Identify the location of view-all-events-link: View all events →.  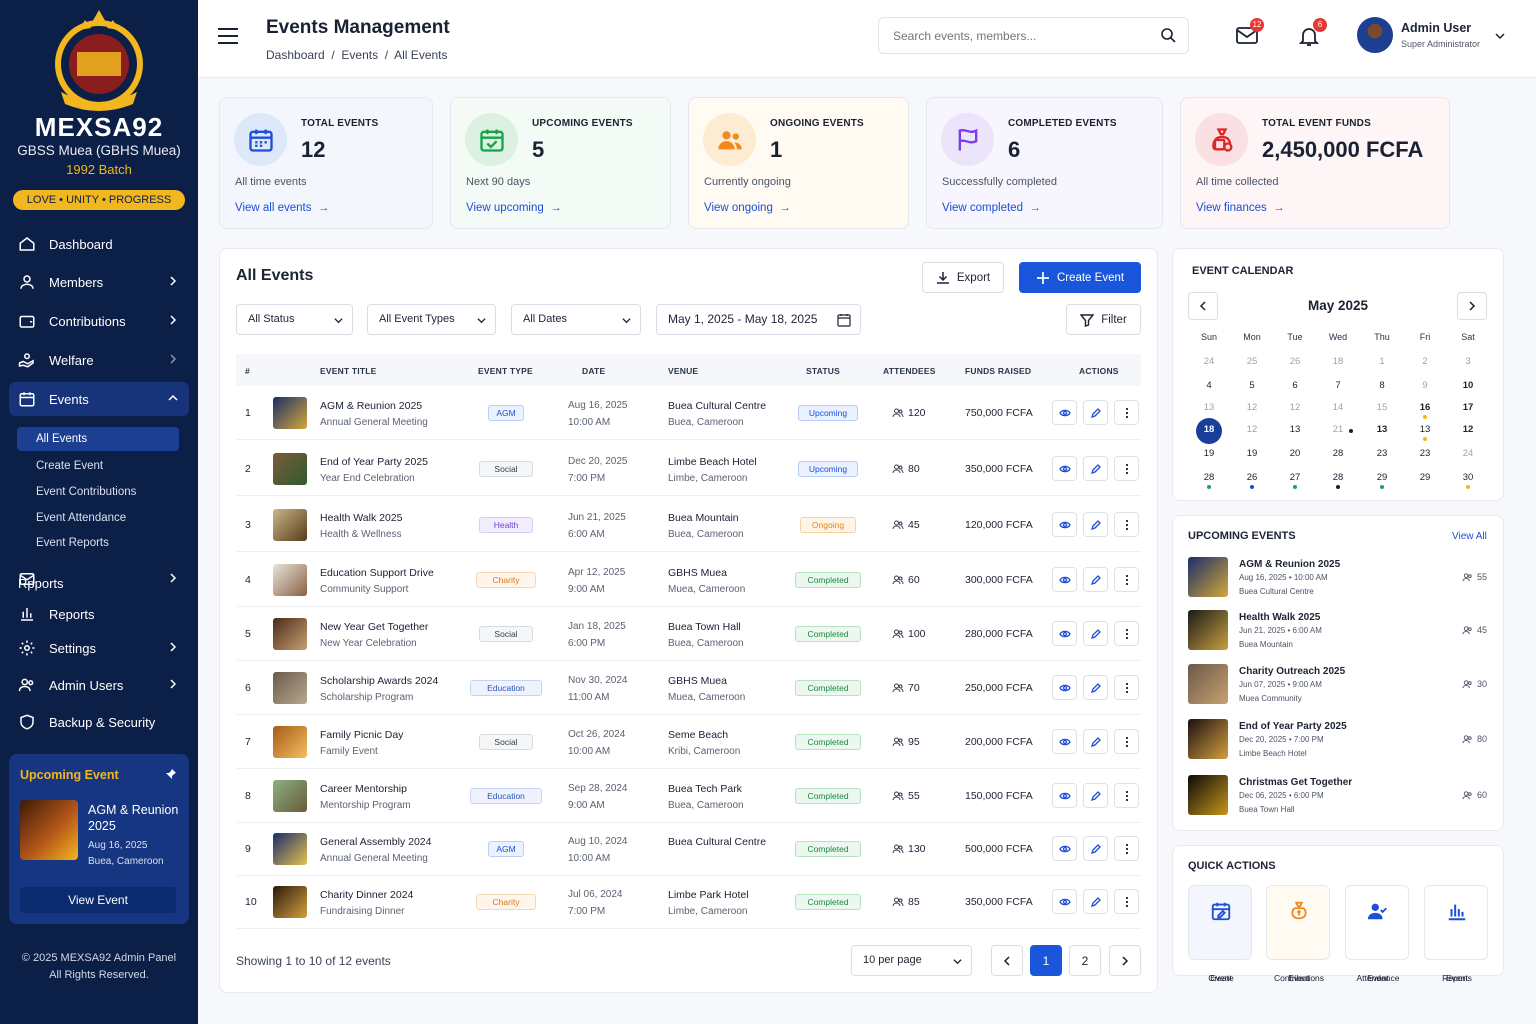
(282, 208).